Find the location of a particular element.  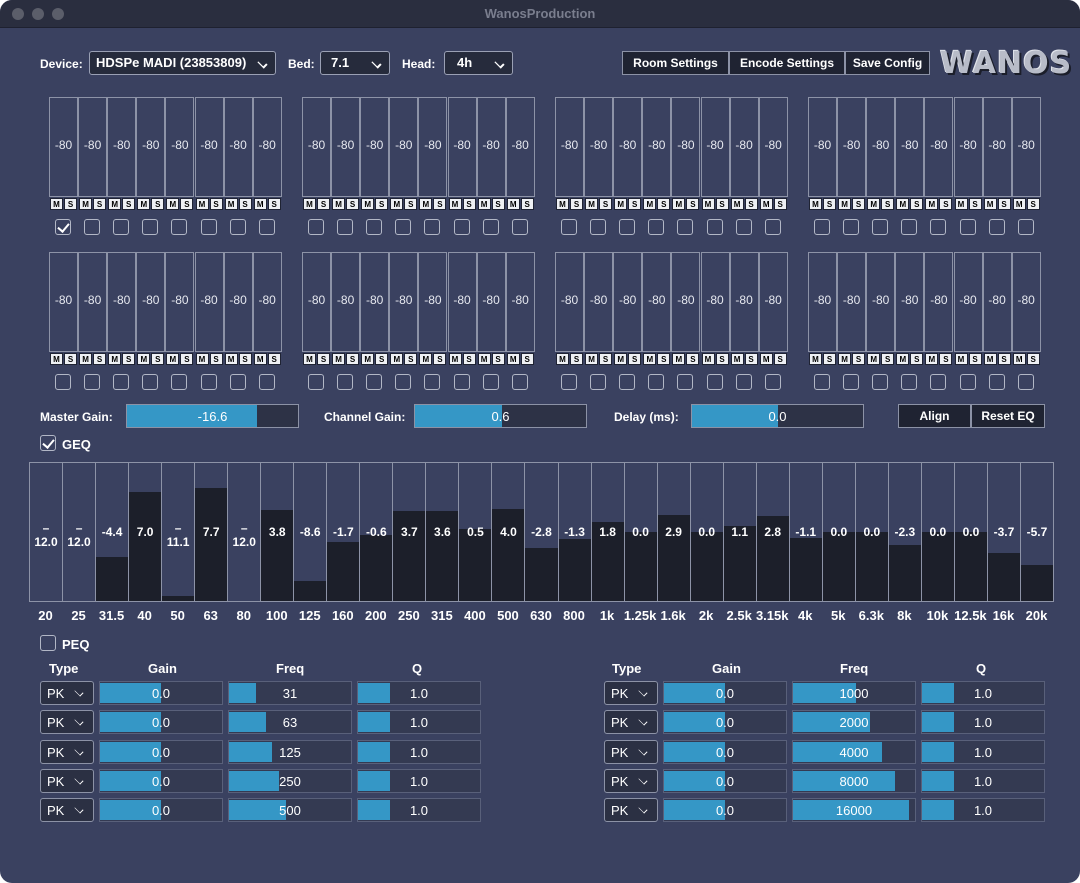

geq-band-slider: 7.0 is located at coordinates (145, 532).